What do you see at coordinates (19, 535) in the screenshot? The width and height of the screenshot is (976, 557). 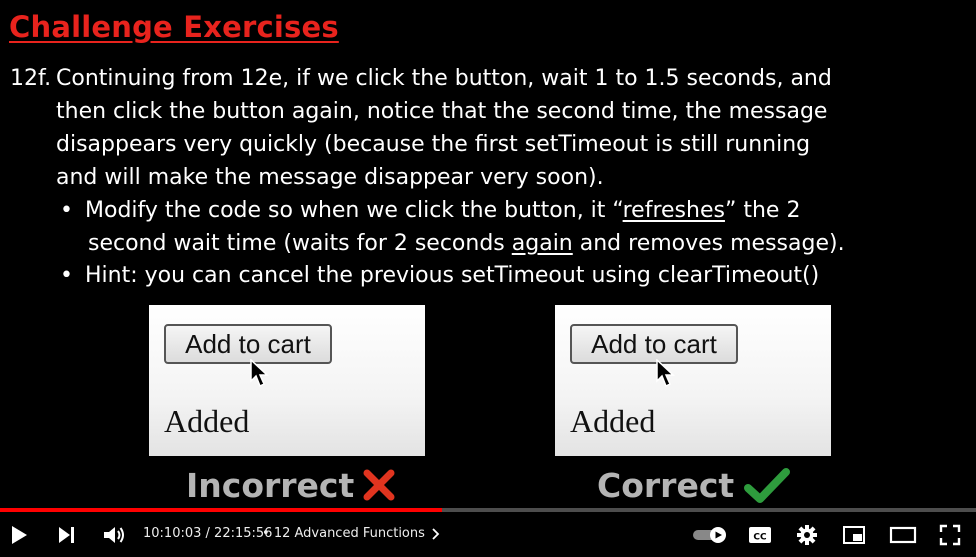 I see `play-icon` at bounding box center [19, 535].